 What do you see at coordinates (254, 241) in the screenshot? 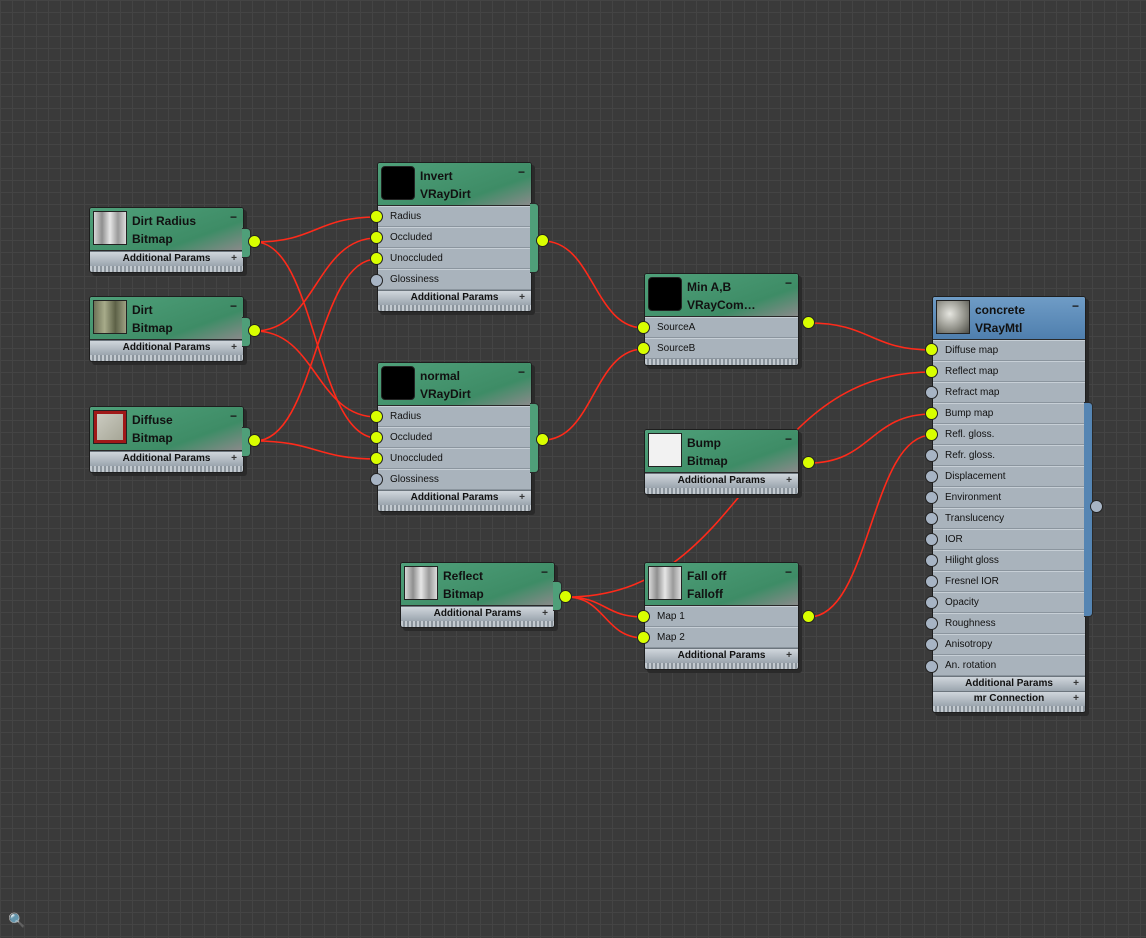
I see `socket-dirt-radius-out` at bounding box center [254, 241].